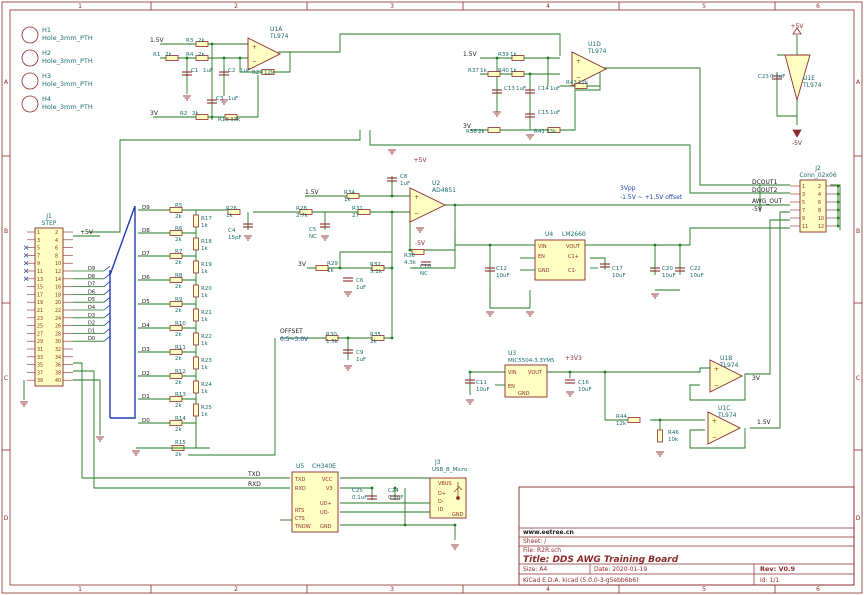 The width and height of the screenshot is (864, 595). What do you see at coordinates (183, 329) in the screenshot?
I see `ladder-wires` at bounding box center [183, 329].